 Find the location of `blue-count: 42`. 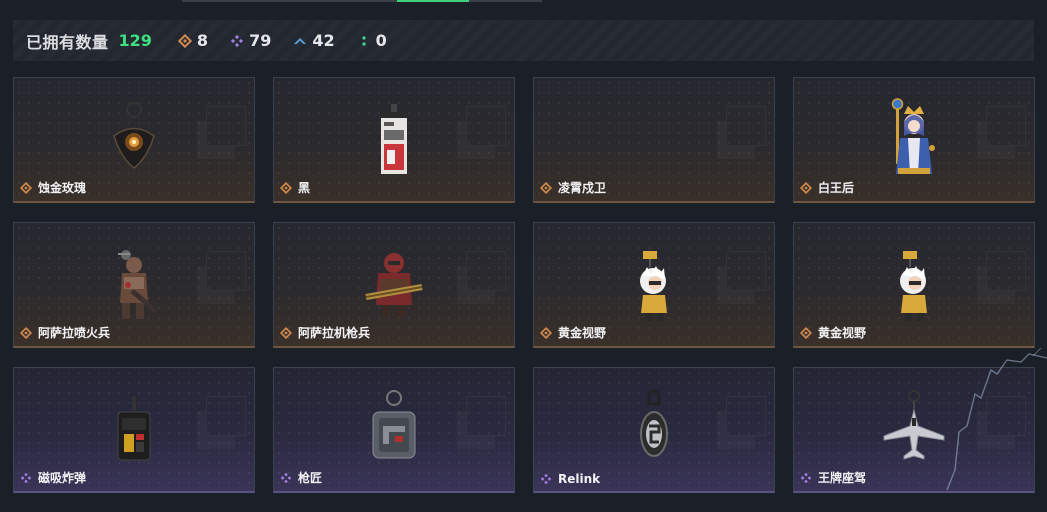

blue-count: 42 is located at coordinates (323, 40).